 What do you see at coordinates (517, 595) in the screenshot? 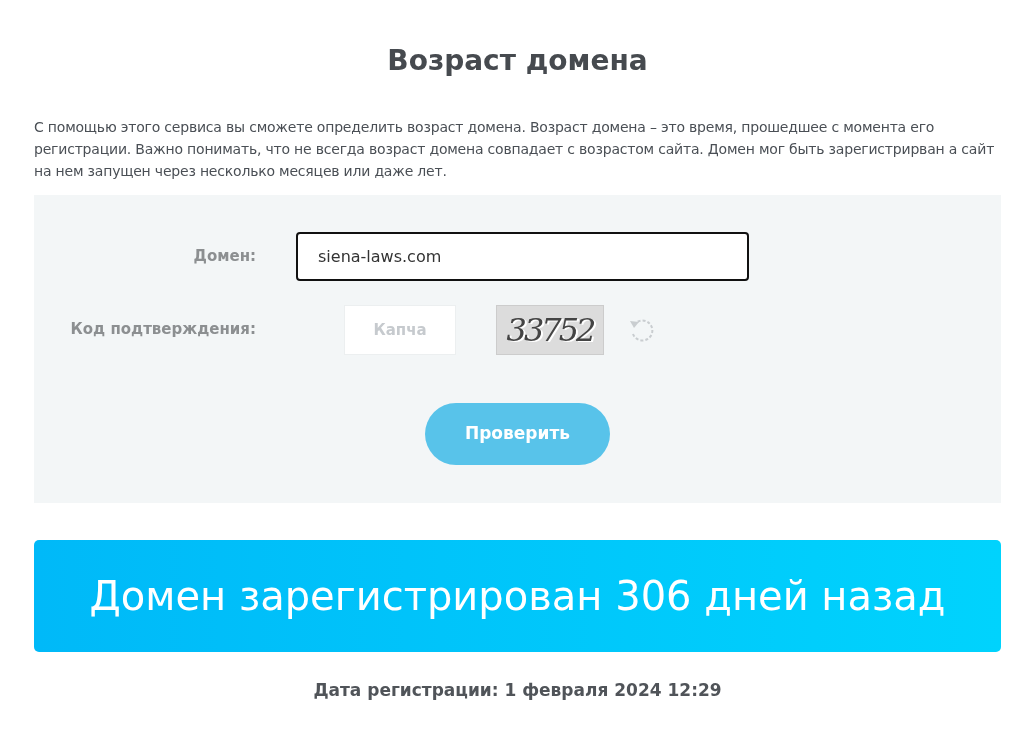
I see `result-banner: Домен зарегистрирован 306 дней назад` at bounding box center [517, 595].